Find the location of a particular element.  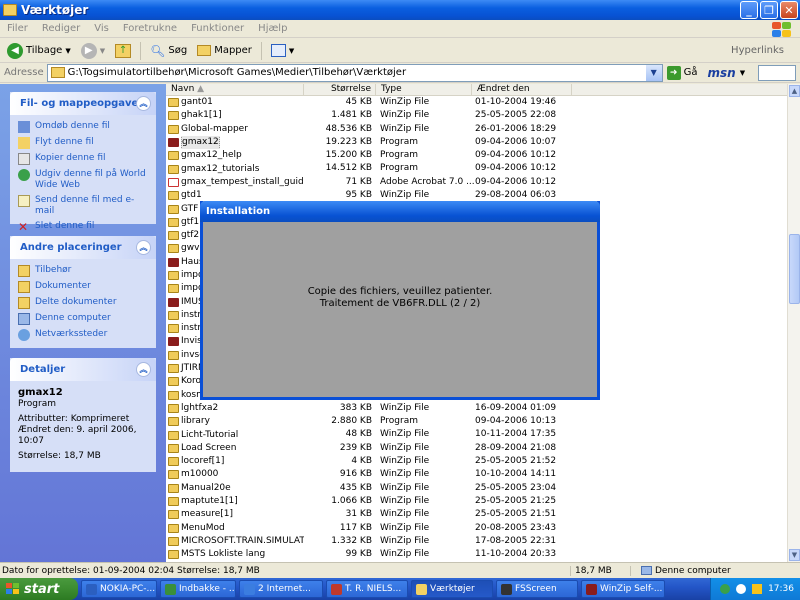

menu-tools: Funktioner is located at coordinates (217, 28).